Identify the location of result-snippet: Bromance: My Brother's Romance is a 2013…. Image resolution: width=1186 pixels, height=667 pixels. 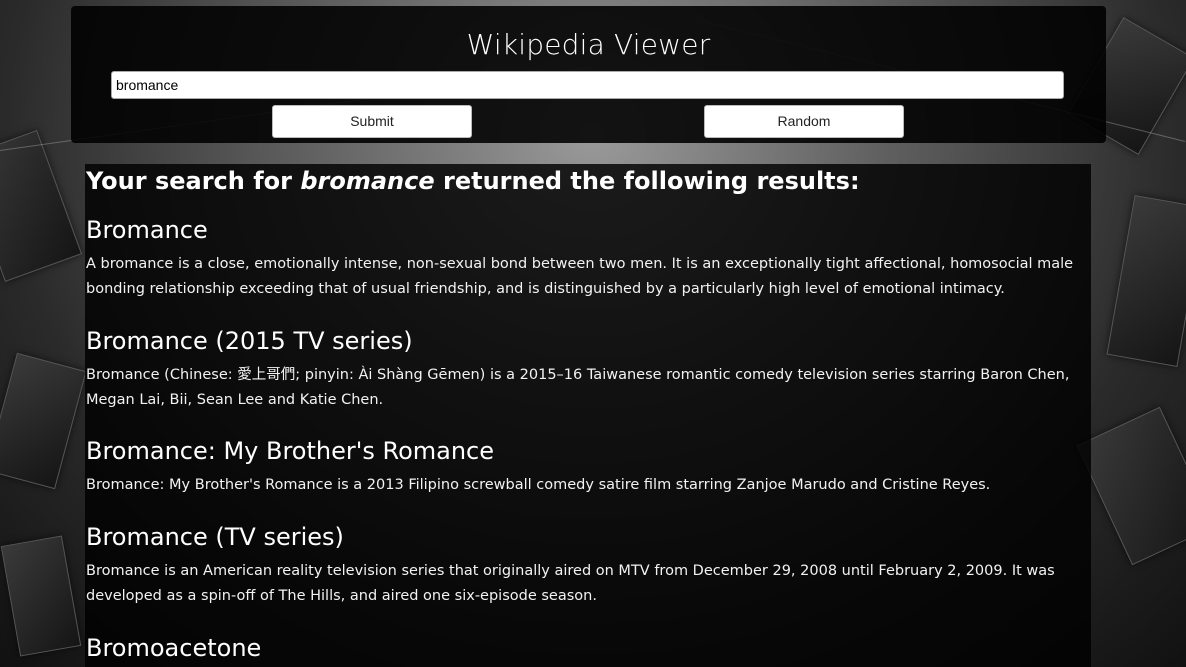
(538, 485).